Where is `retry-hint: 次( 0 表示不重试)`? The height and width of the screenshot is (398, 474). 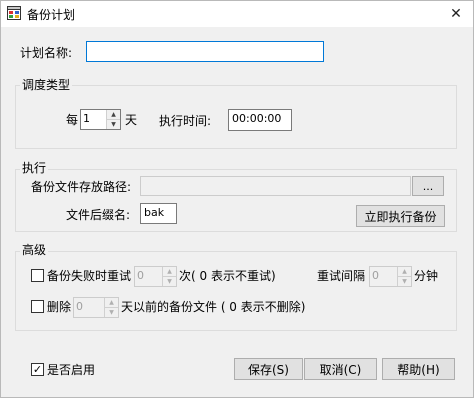 retry-hint: 次( 0 表示不重试) is located at coordinates (227, 276).